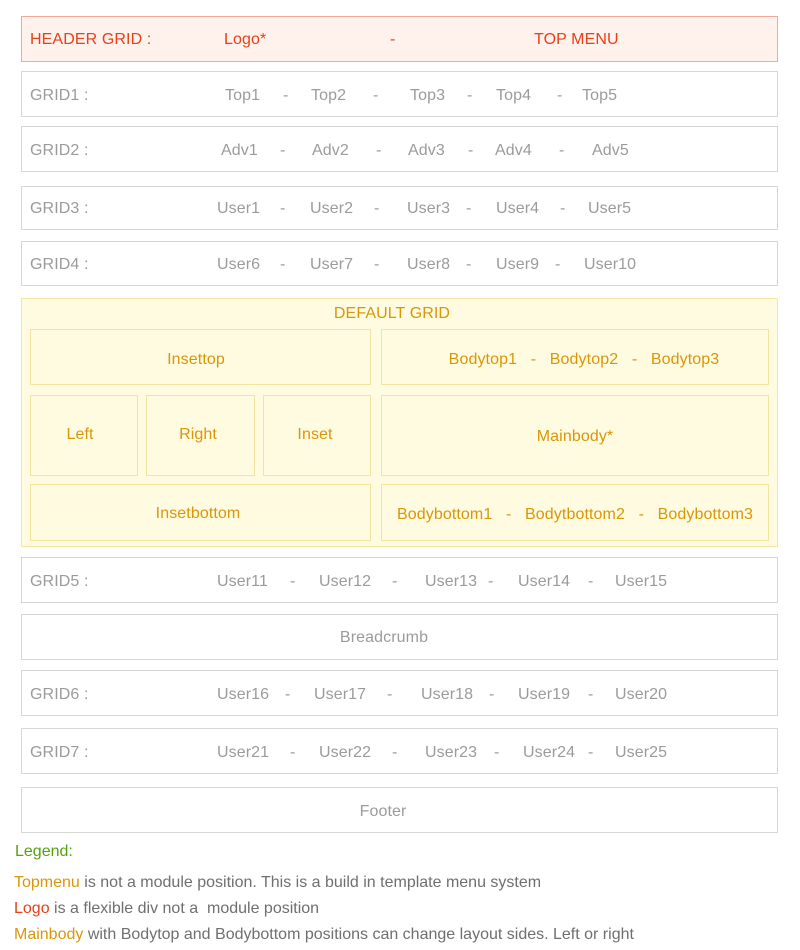 The width and height of the screenshot is (800, 950). What do you see at coordinates (340, 694) in the screenshot?
I see `module-position: User17` at bounding box center [340, 694].